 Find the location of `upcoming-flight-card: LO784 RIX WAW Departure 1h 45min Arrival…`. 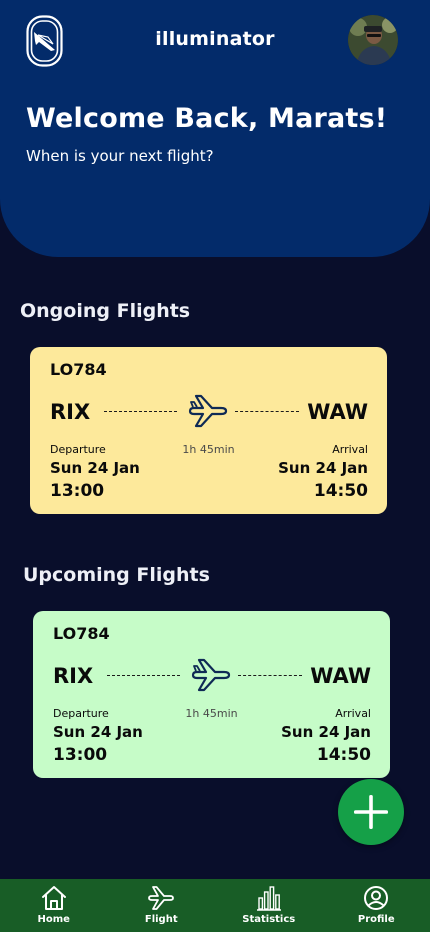

upcoming-flight-card: LO784 RIX WAW Departure 1h 45min Arrival… is located at coordinates (211, 694).